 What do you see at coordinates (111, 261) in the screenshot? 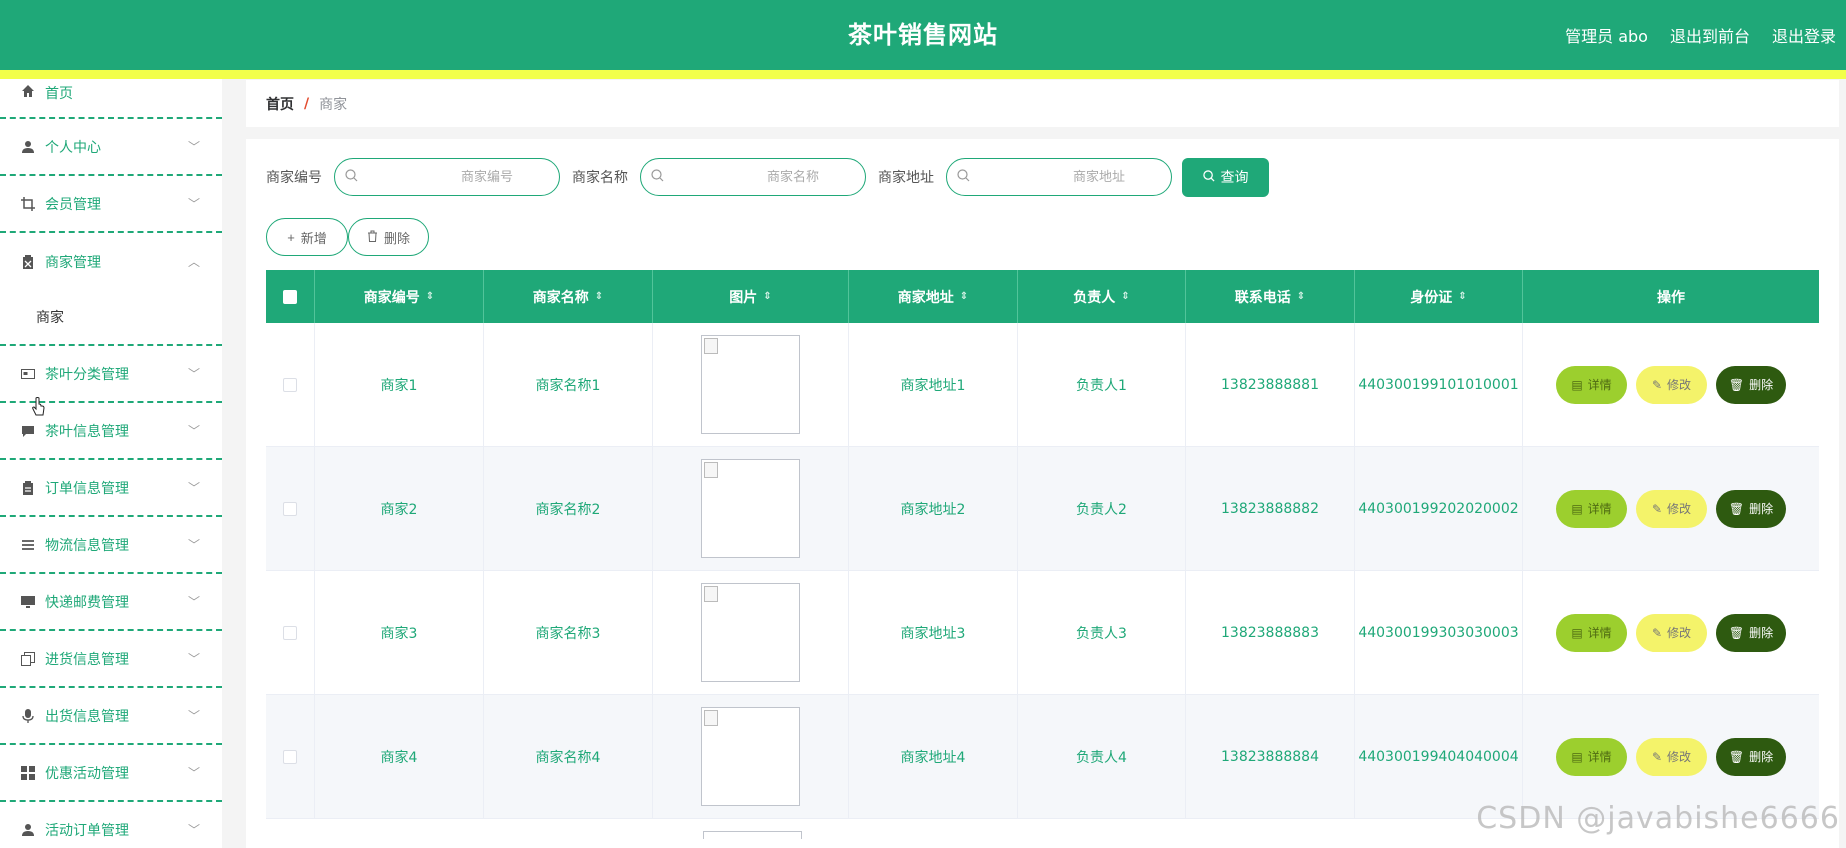
I see `sidebar-item-merchants: 商家管理 ︿` at bounding box center [111, 261].